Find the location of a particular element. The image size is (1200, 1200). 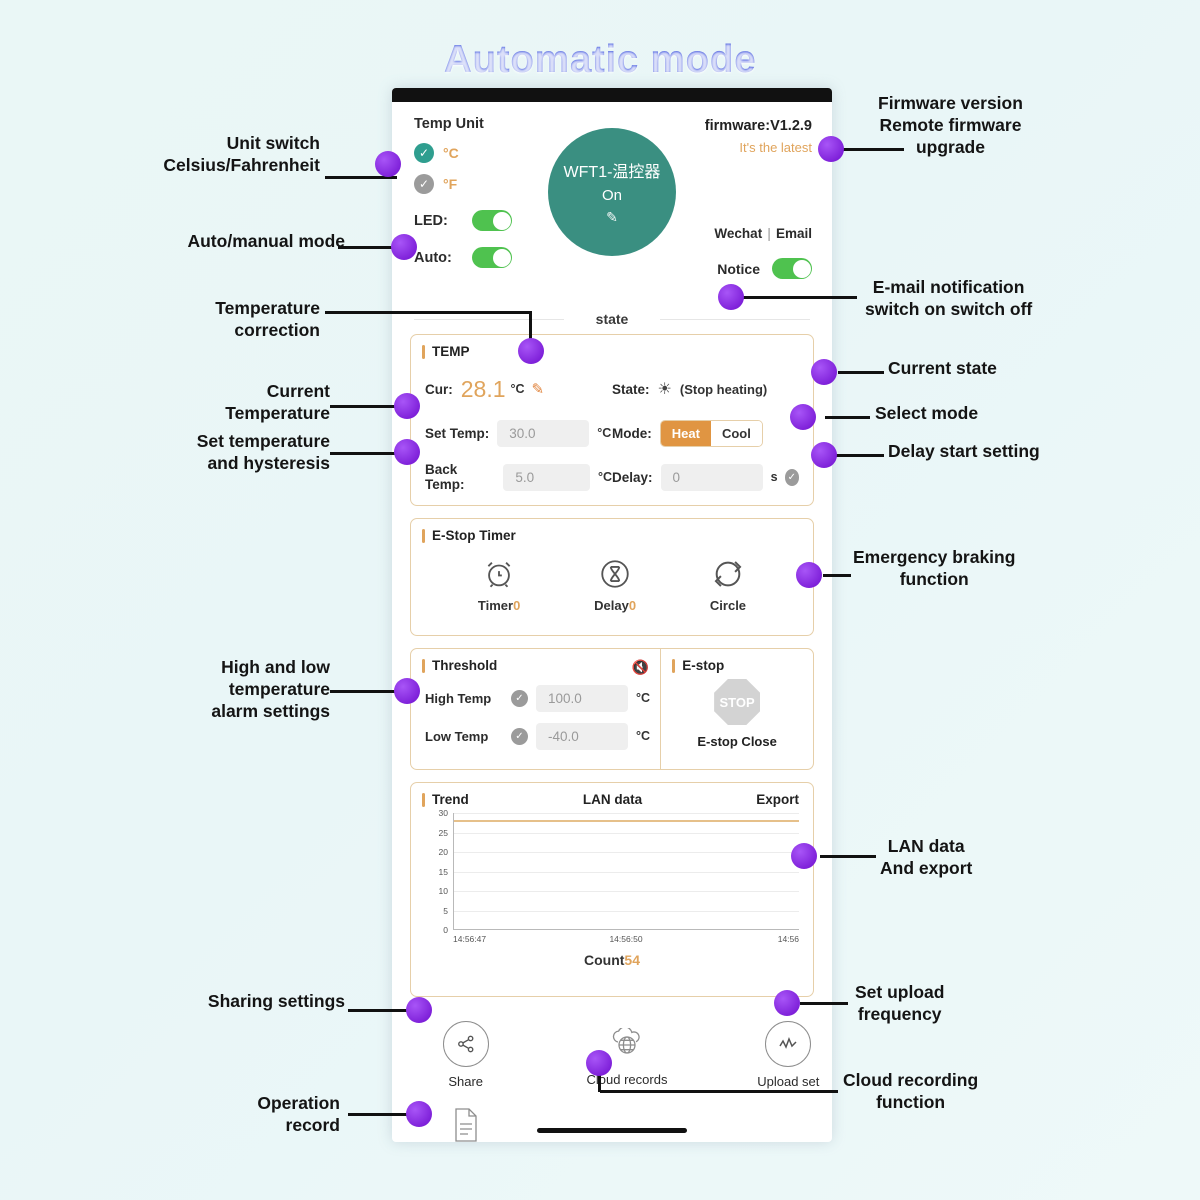

estop-card: E-stop STOP E-stop Close is located at coordinates (737, 709).